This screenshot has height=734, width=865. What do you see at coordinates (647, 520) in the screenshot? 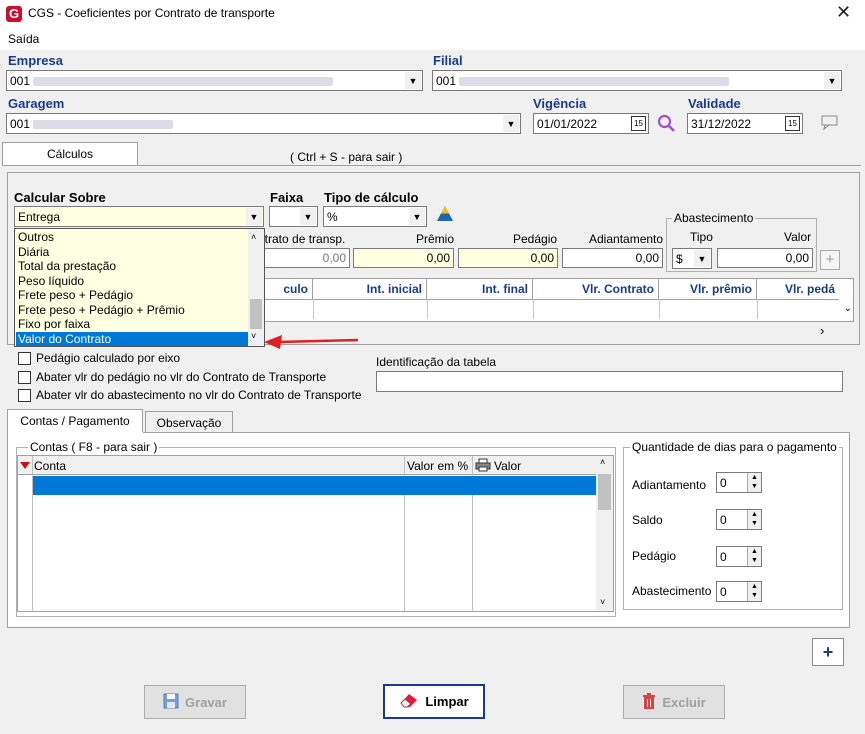
I see `dias-saldo-label: Saldo` at bounding box center [647, 520].